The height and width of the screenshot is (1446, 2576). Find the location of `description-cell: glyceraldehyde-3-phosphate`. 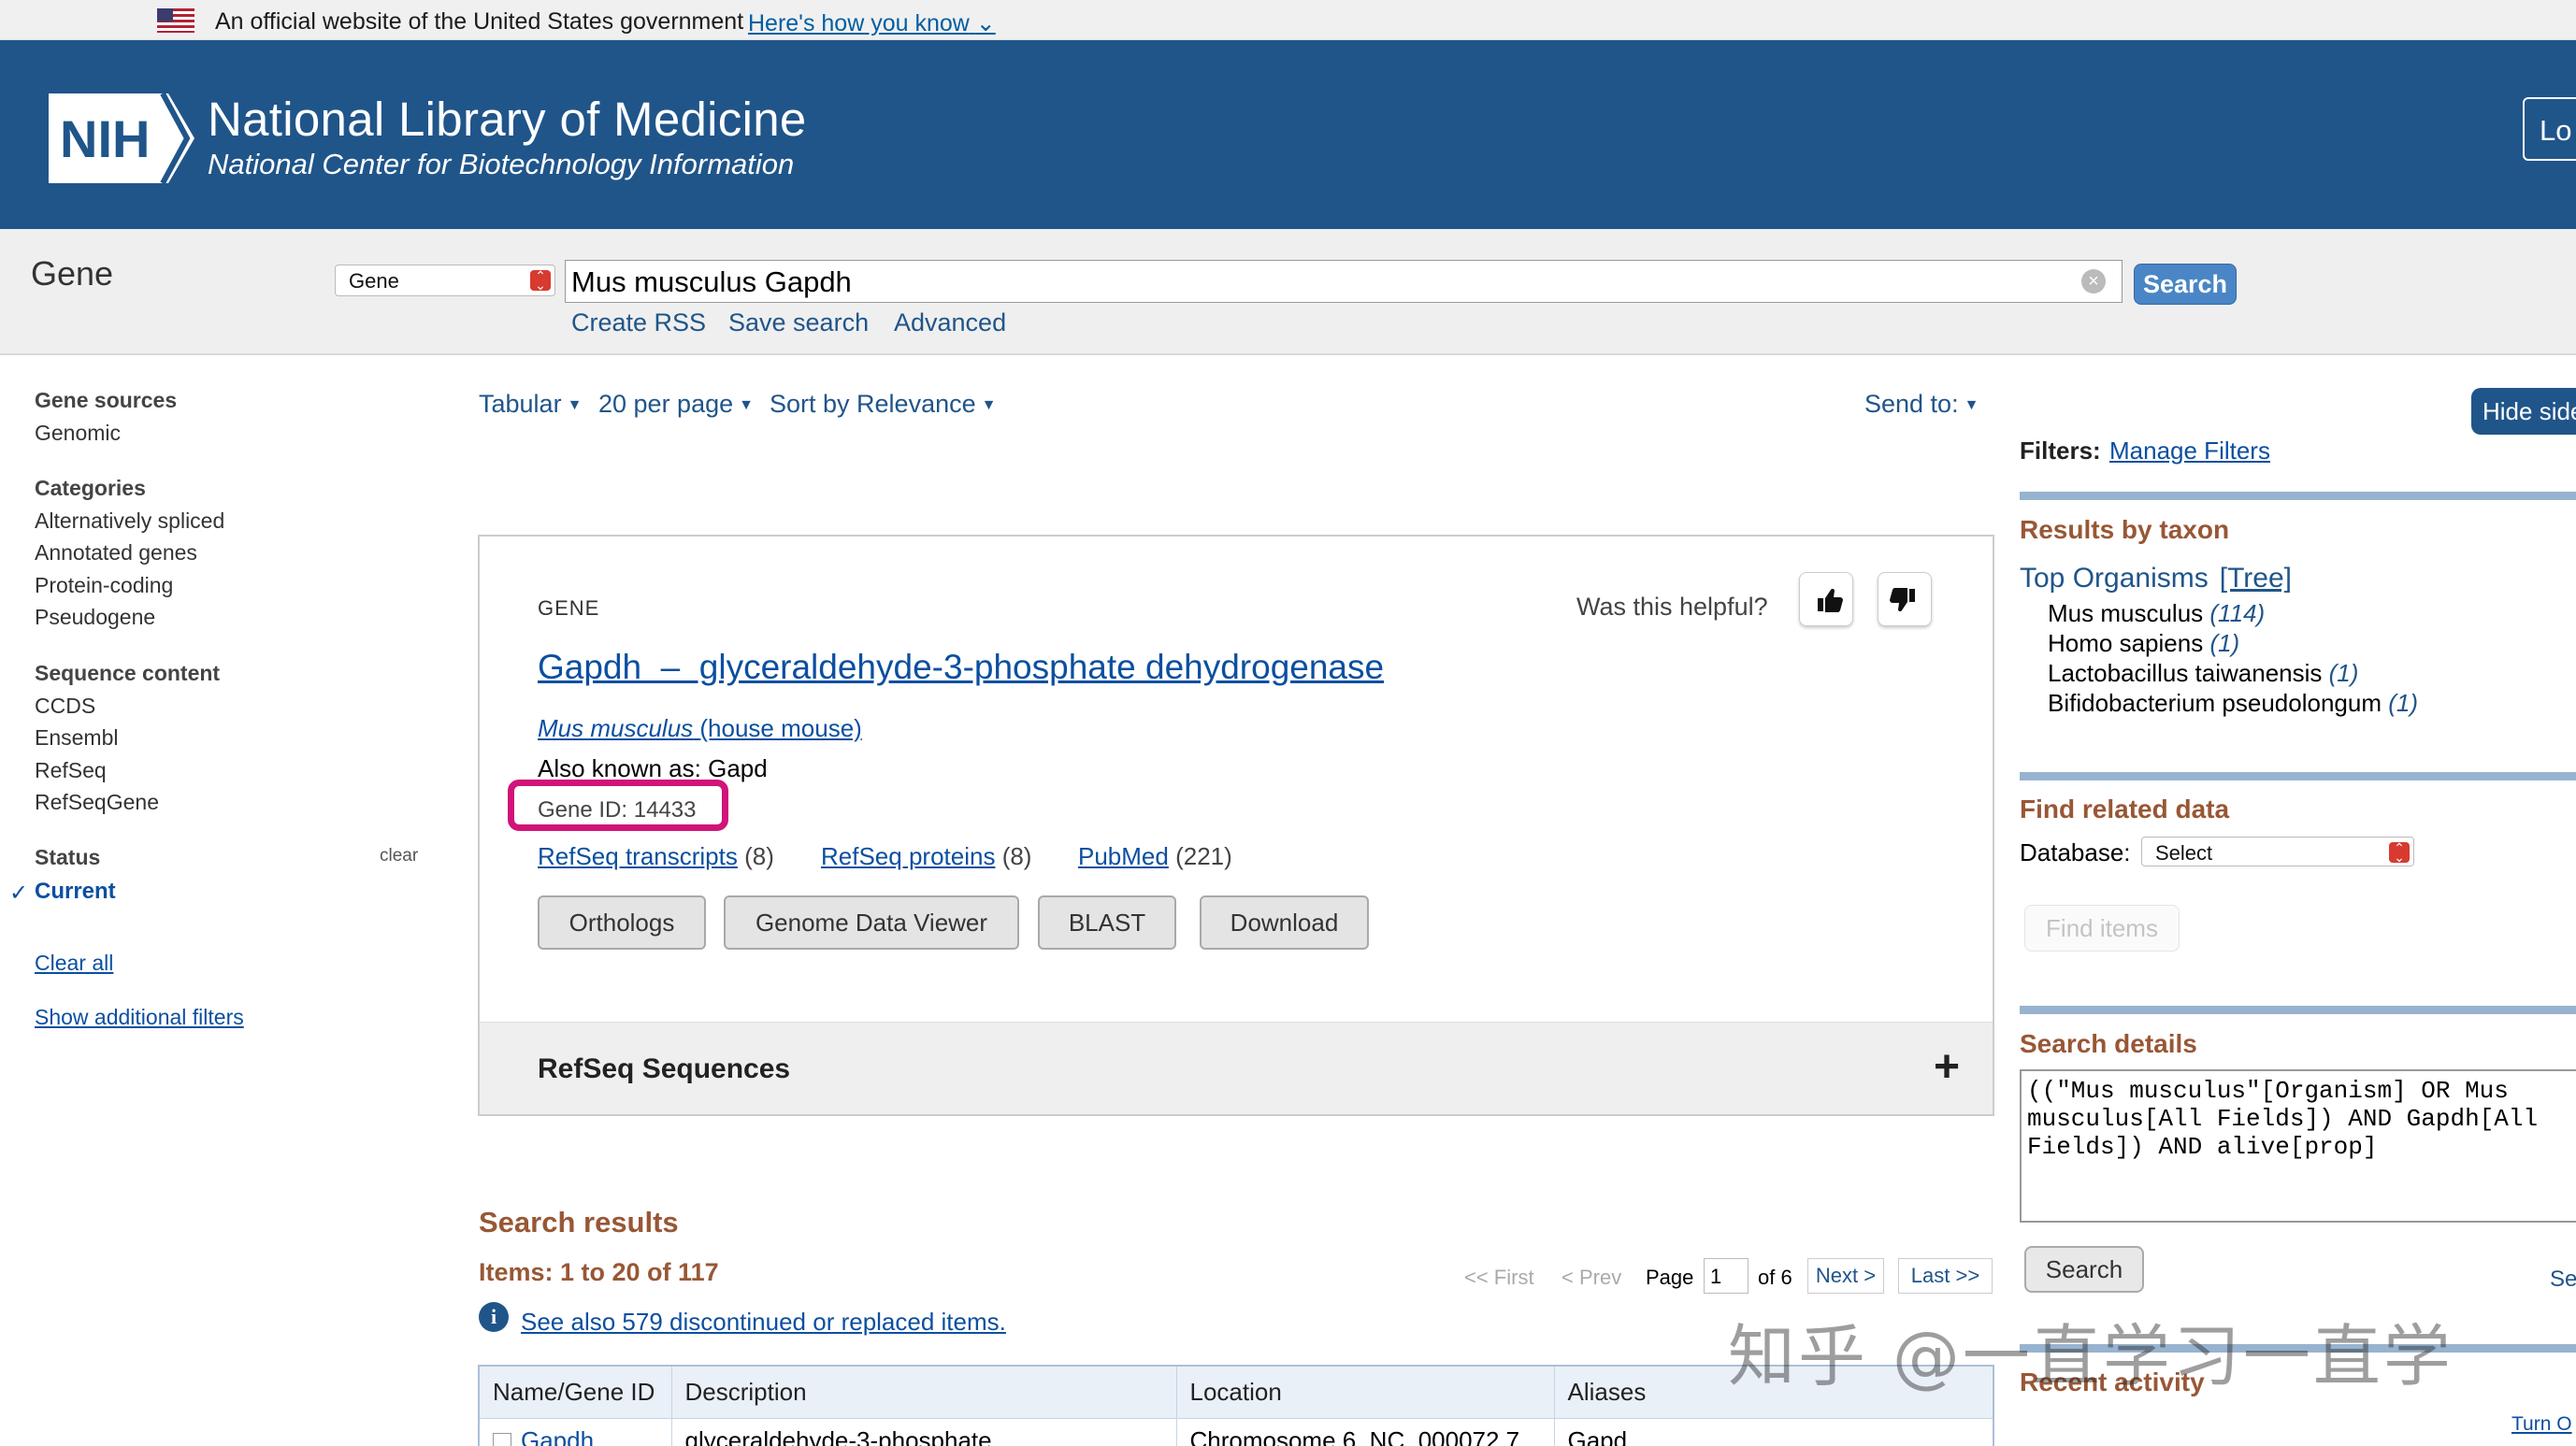

description-cell: glyceraldehyde-3-phosphate is located at coordinates (924, 1432).